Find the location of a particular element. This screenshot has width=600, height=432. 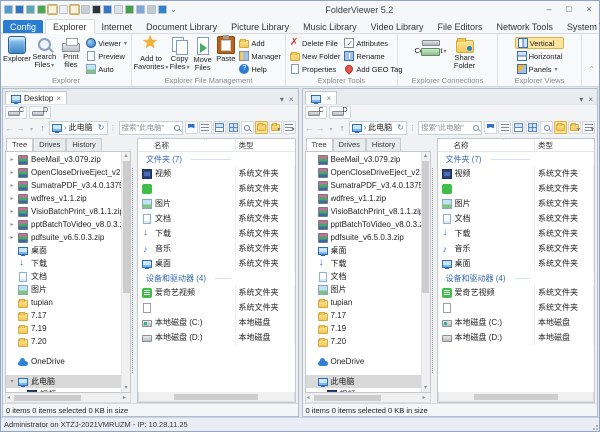

tree-item: 此电脑 is located at coordinates (363, 381).